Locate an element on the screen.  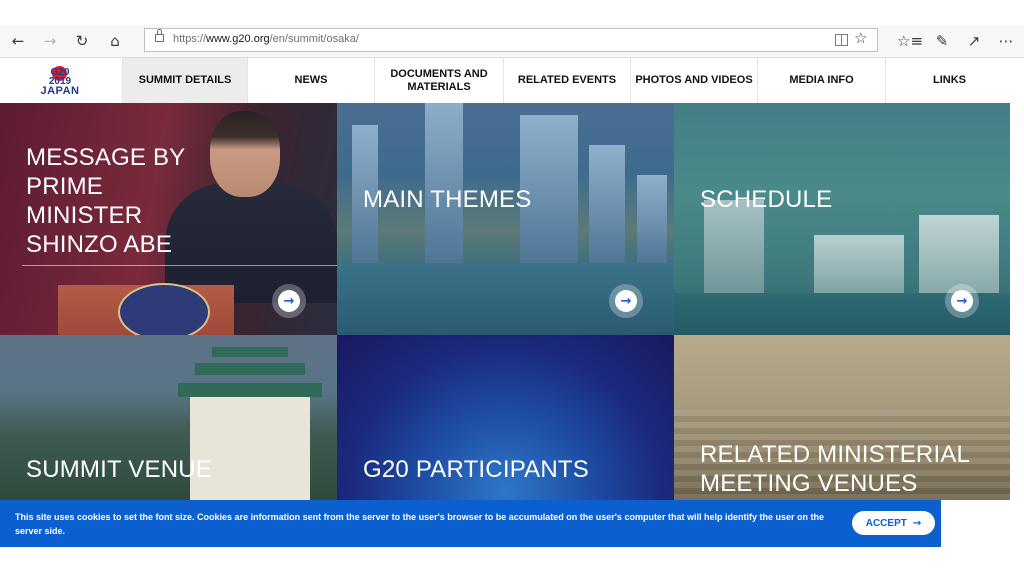
url-path: /en/summit/osaka/ is located at coordinates (314, 39).